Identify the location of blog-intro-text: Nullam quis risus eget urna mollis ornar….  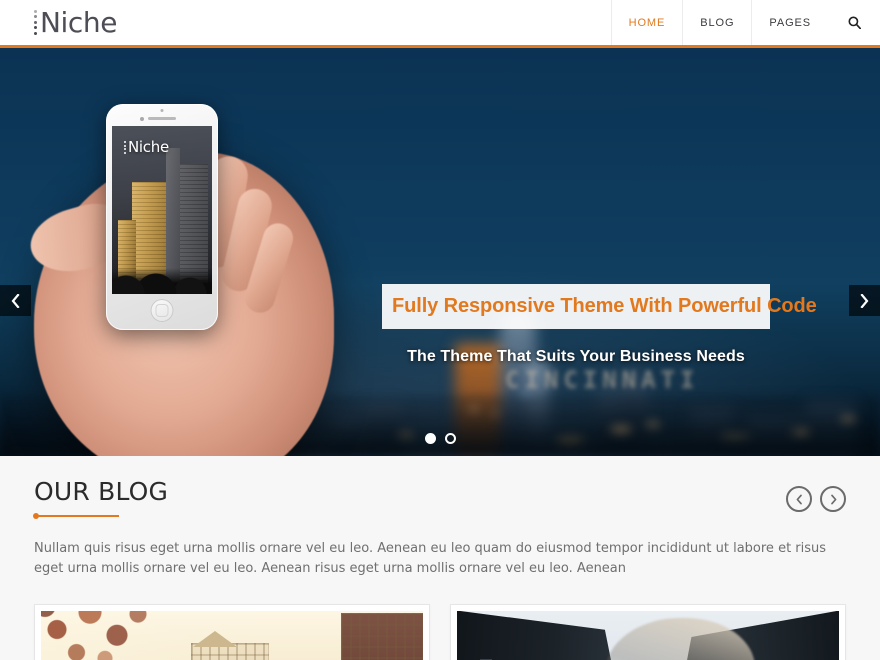
(430, 558).